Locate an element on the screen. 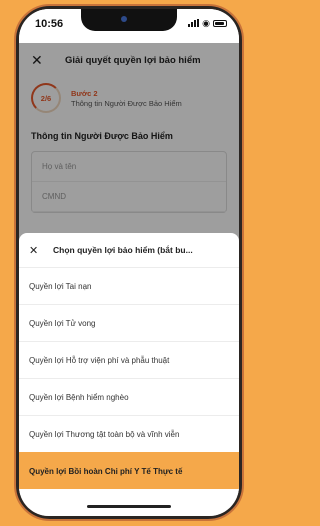  status-icons: ◉ is located at coordinates (207, 23).